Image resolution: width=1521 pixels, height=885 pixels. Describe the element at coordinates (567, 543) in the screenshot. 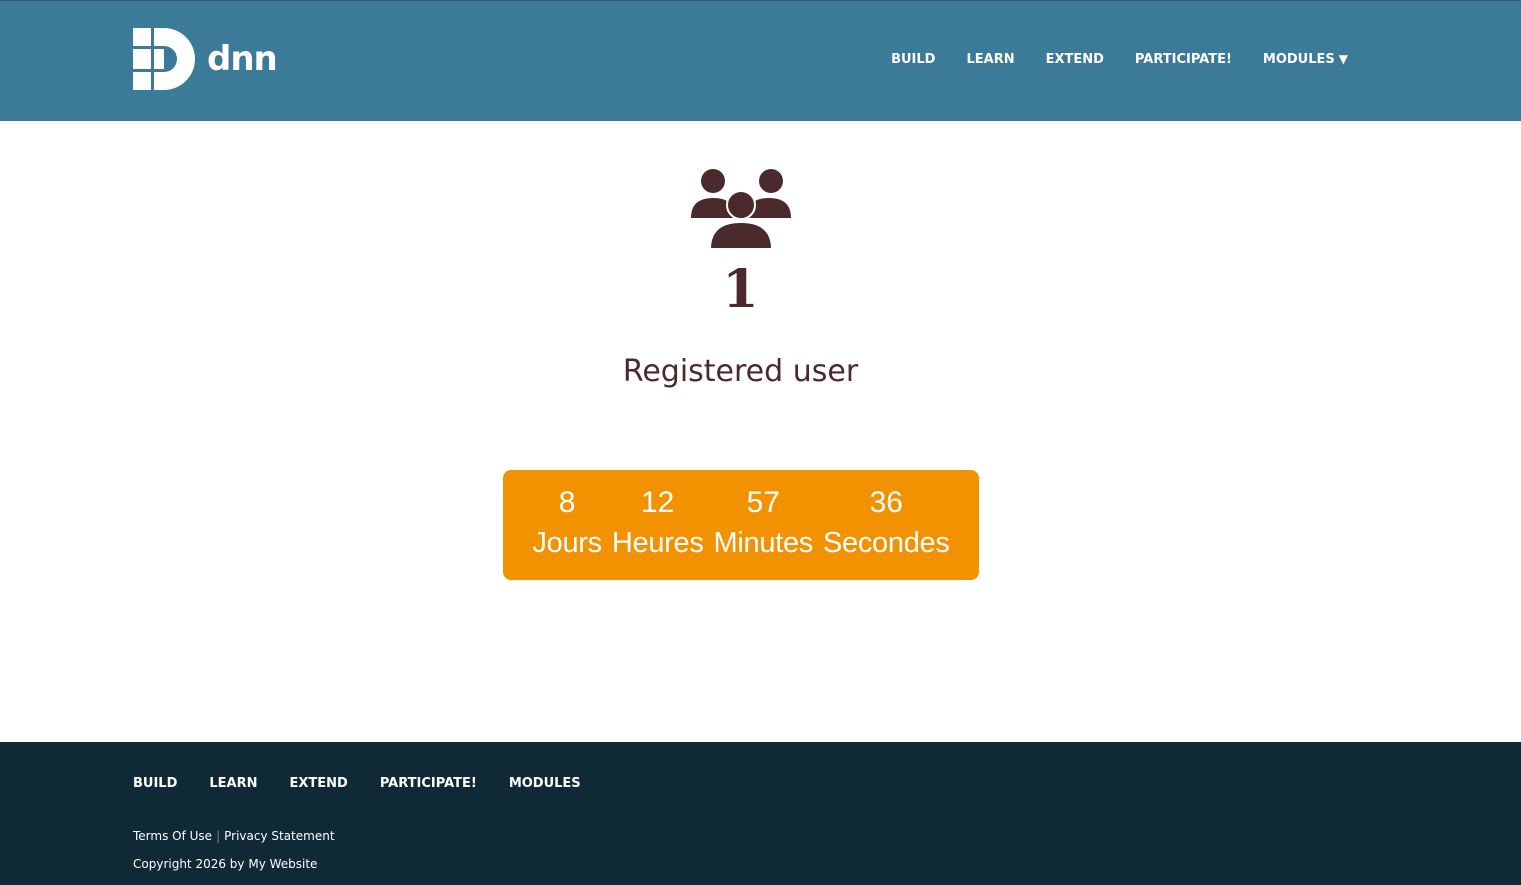

I see `countdown-label: Jours` at that location.